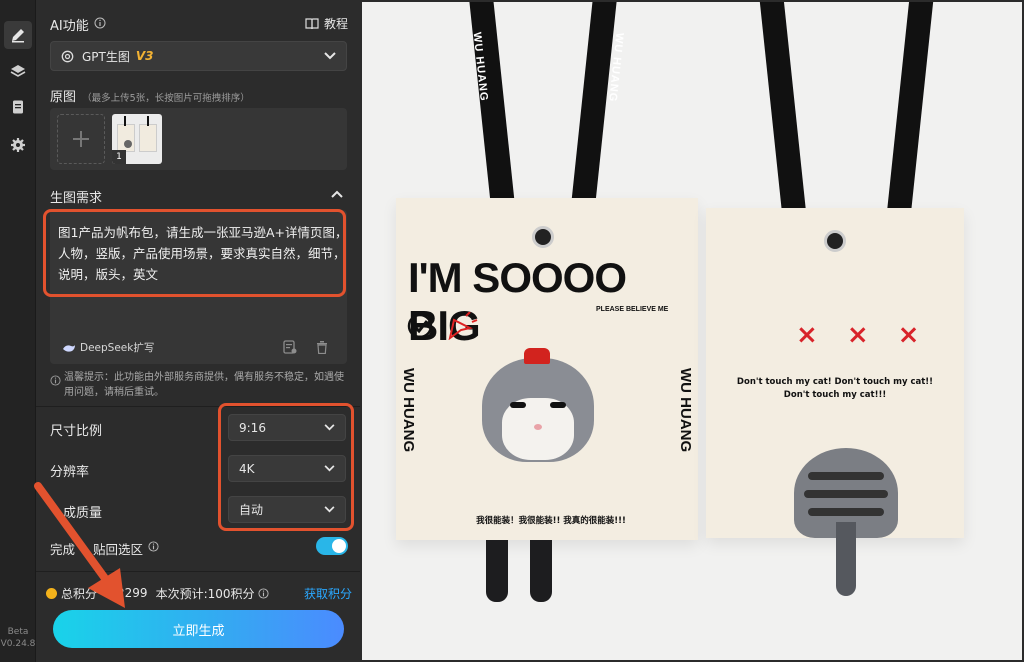  What do you see at coordinates (685, 410) in the screenshot?
I see `front-side-print-right: WU HUANG` at bounding box center [685, 410].